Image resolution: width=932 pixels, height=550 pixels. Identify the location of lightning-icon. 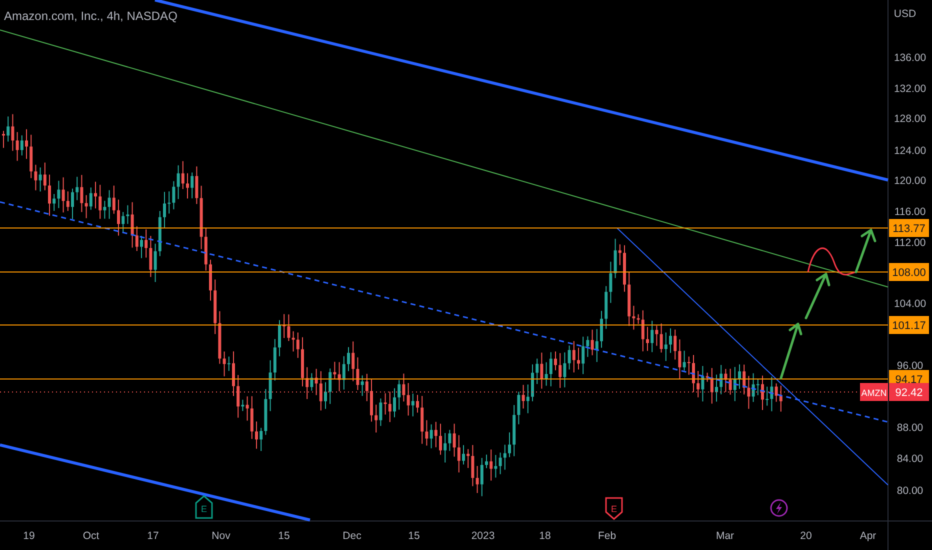
(779, 508).